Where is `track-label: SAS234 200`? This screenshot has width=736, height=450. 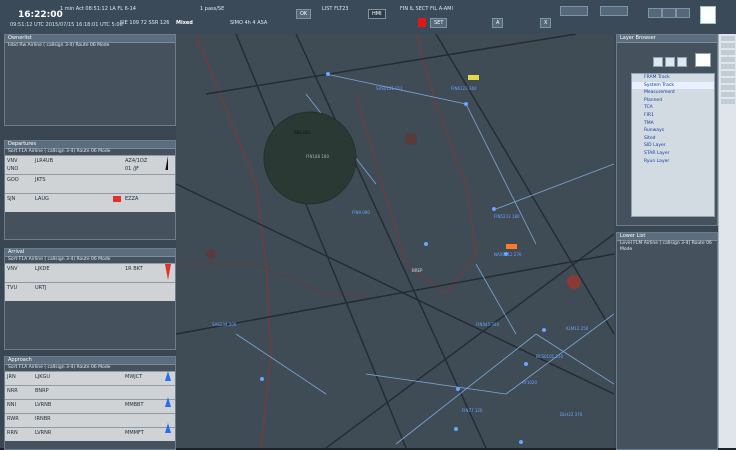 track-label: SAS234 200 is located at coordinates (224, 324).